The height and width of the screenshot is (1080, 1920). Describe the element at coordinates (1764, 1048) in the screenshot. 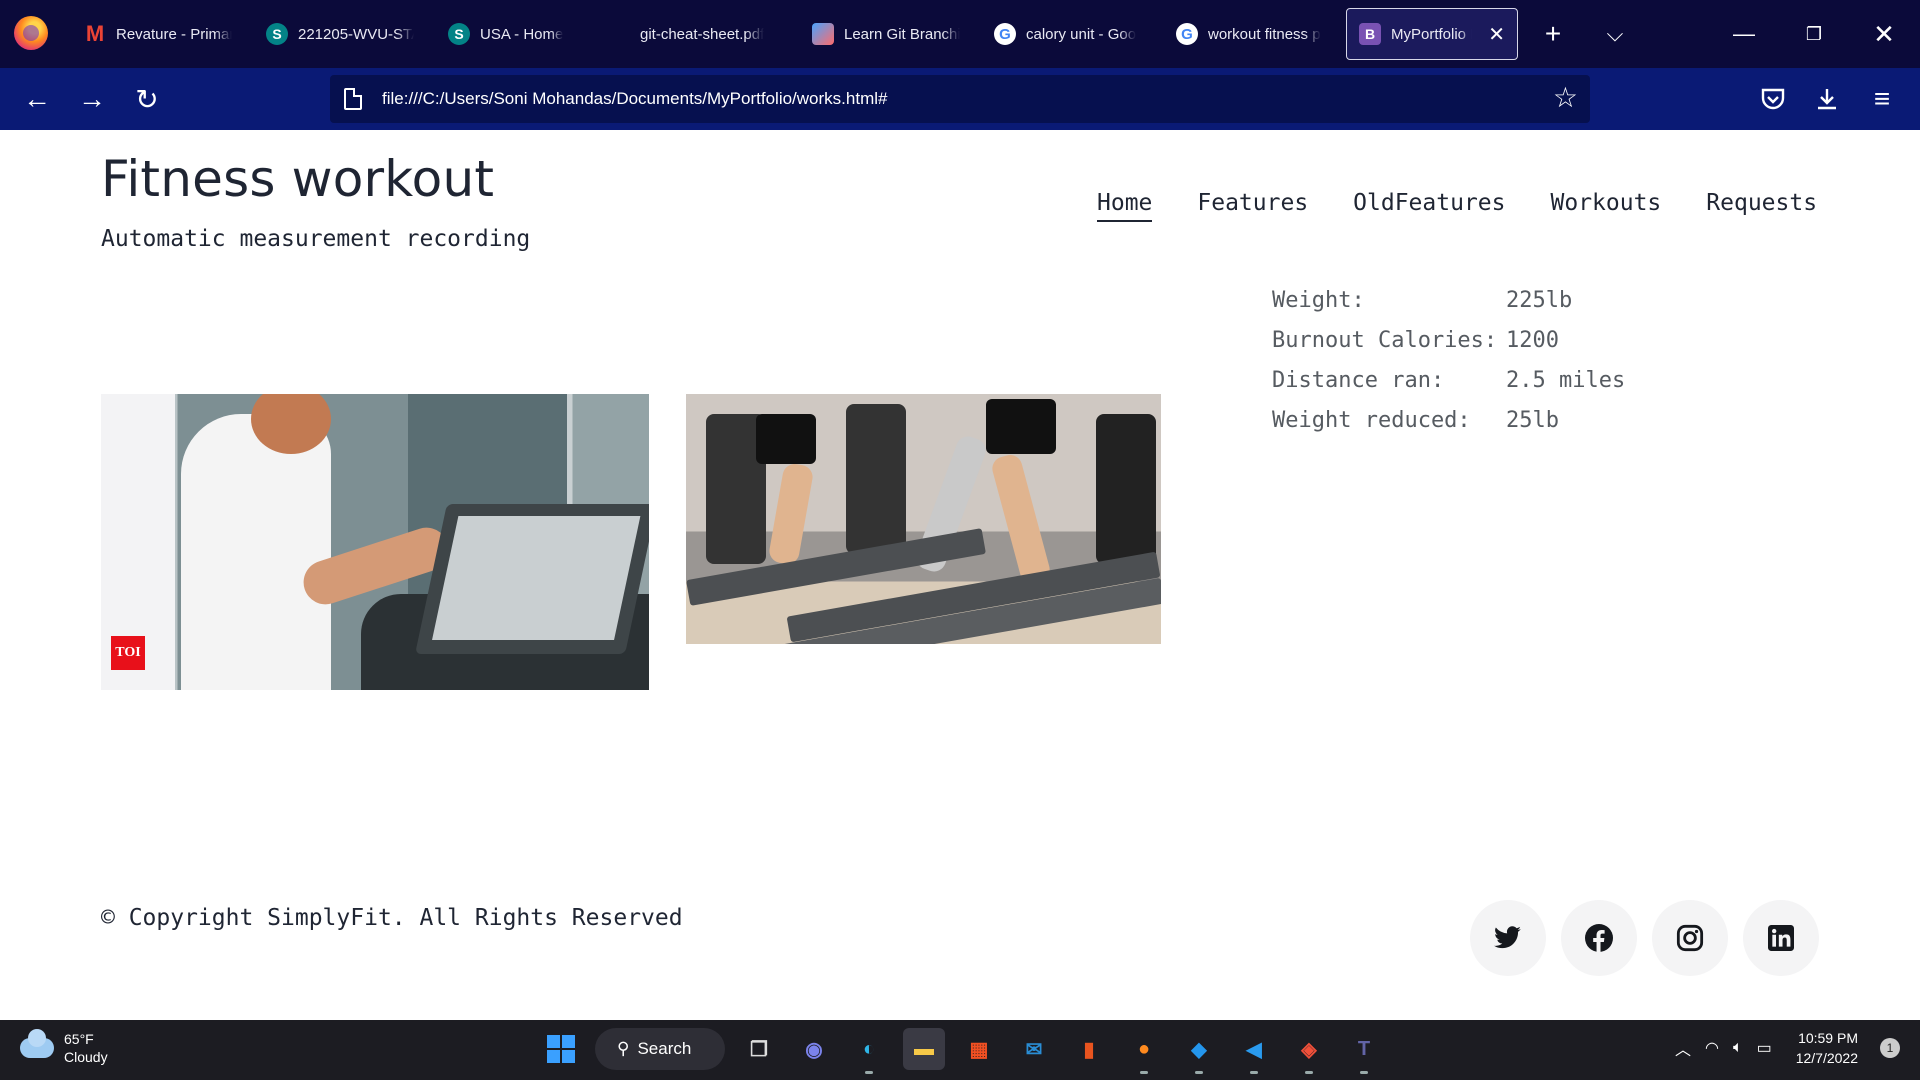

I see `battery-icon: ▭` at that location.